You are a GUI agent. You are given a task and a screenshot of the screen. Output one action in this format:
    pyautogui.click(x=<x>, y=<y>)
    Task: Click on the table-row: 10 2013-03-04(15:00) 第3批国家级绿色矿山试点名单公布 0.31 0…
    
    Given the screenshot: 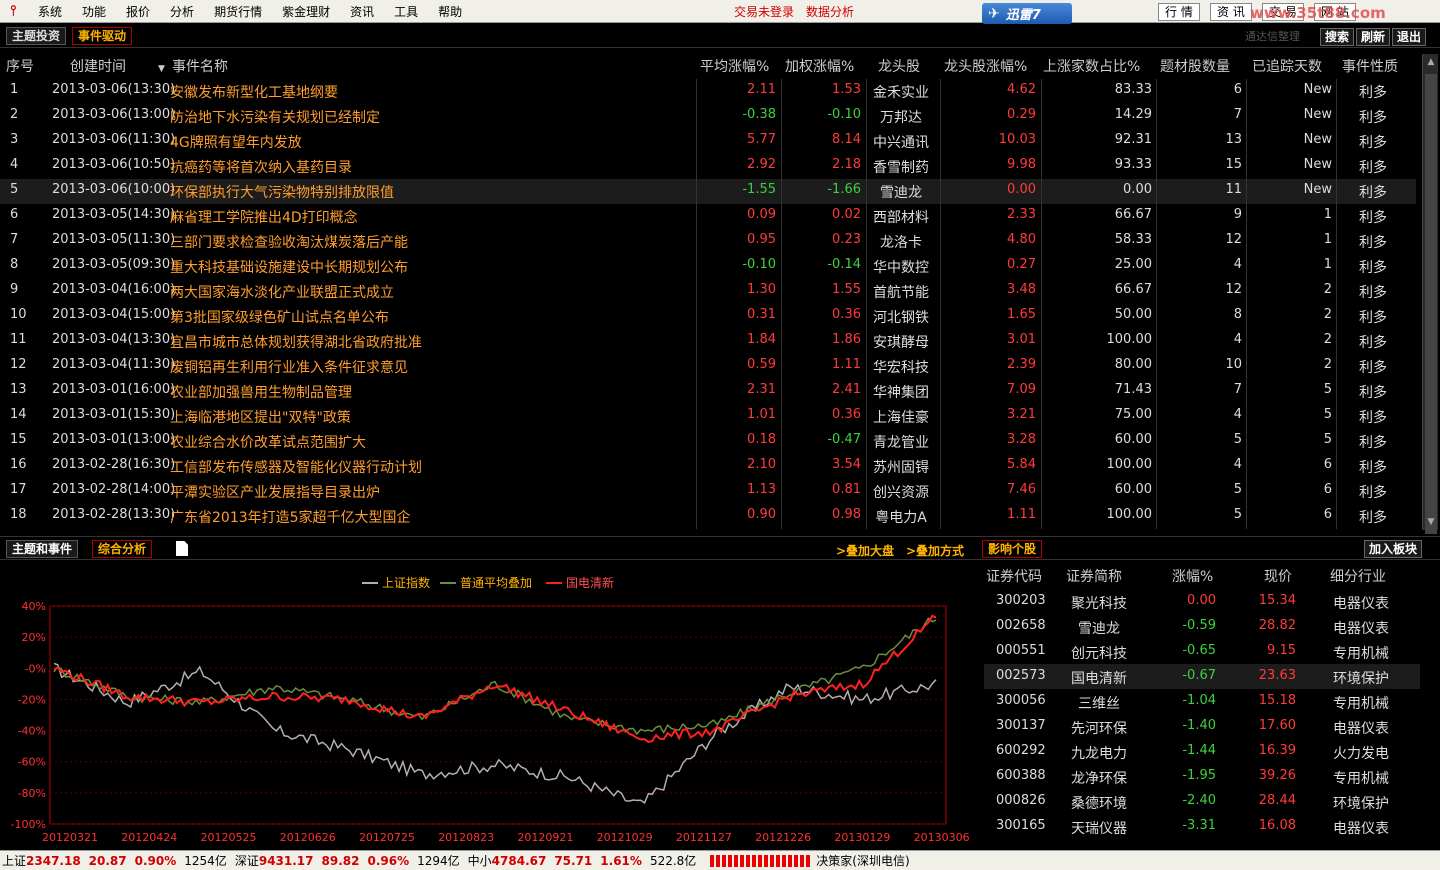 What is the action you would take?
    pyautogui.click(x=708, y=316)
    